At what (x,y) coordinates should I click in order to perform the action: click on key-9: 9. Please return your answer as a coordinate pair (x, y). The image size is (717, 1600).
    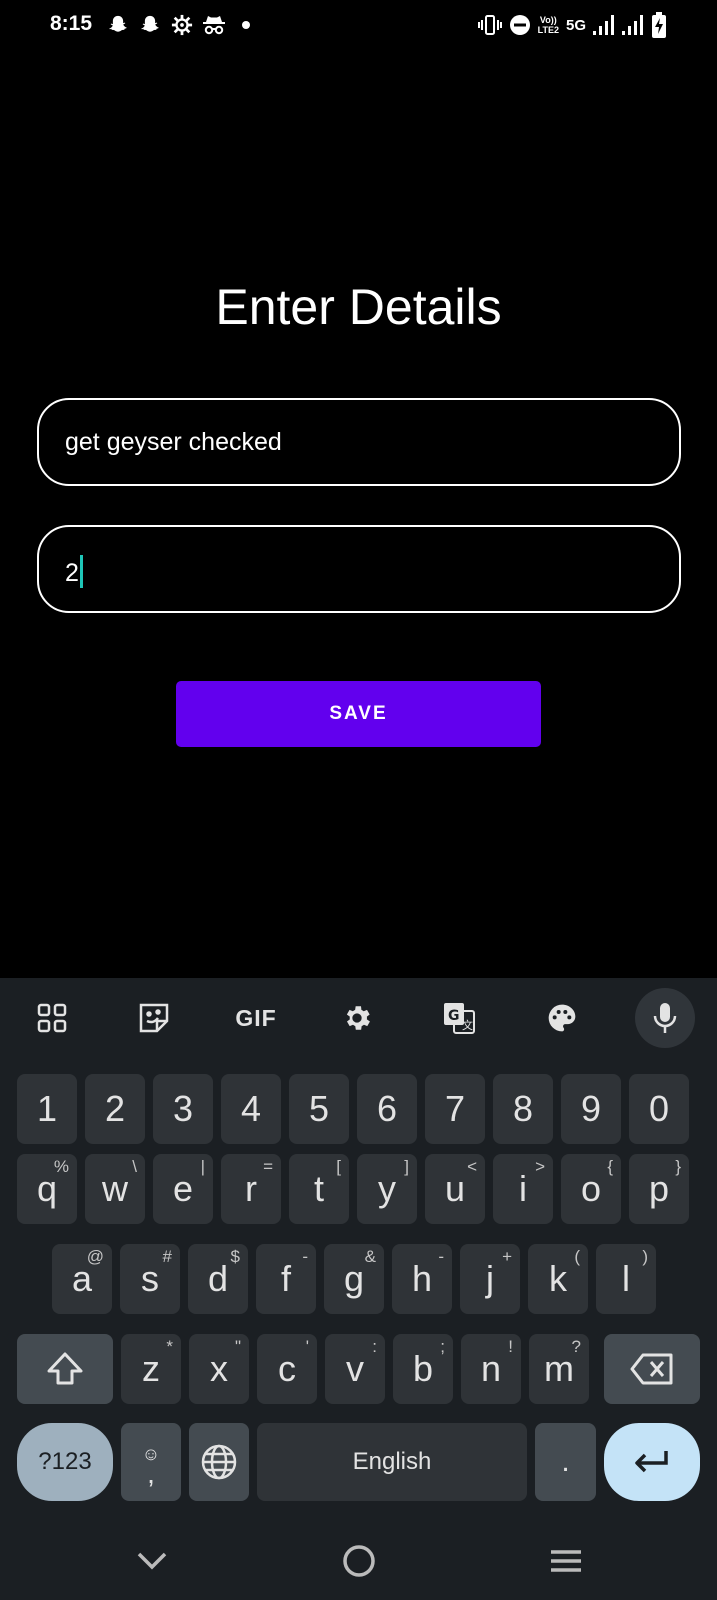
    Looking at the image, I should click on (591, 1109).